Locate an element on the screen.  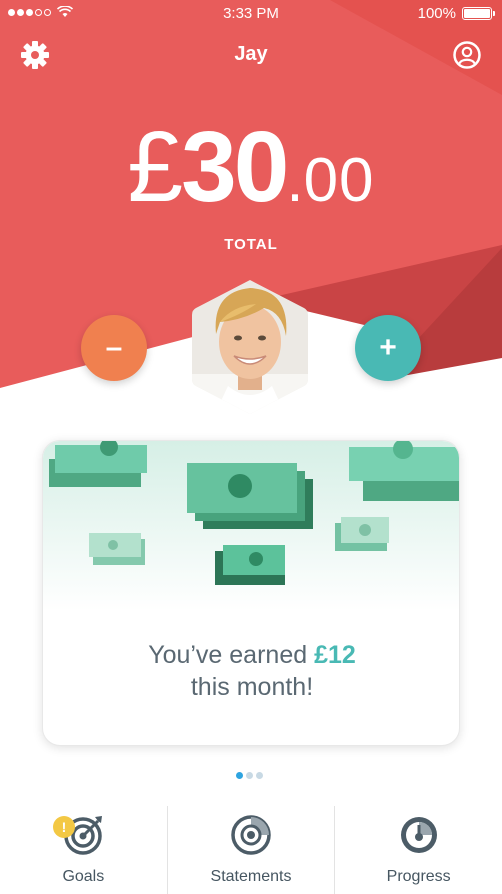
balance-whole: 30 is located at coordinates (235, 167).